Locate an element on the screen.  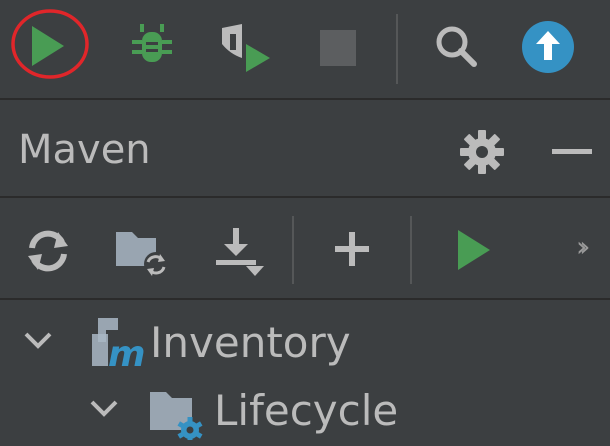
stop-button is located at coordinates (338, 46).